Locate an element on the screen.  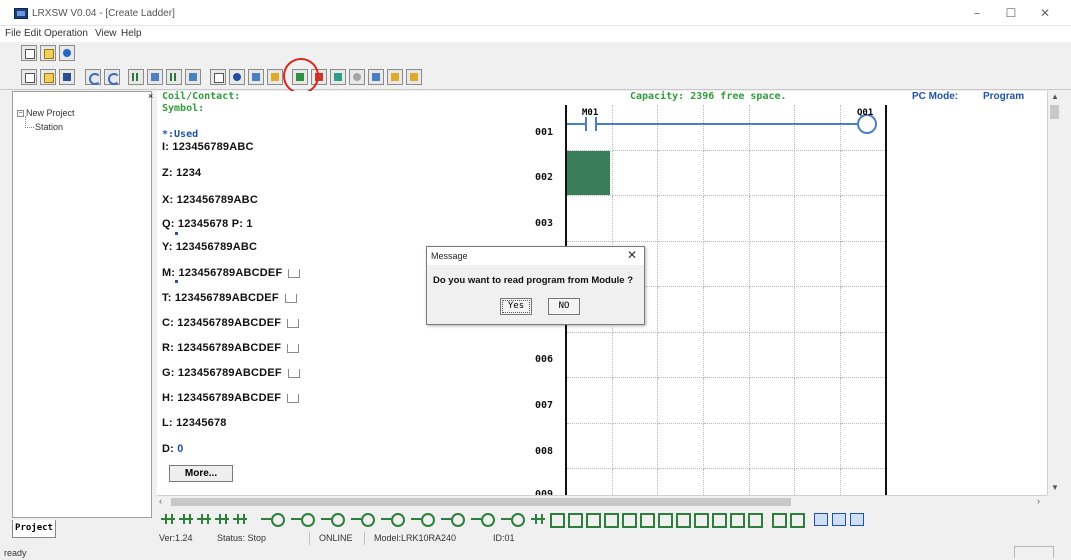
t-more-button is located at coordinates (290, 298).